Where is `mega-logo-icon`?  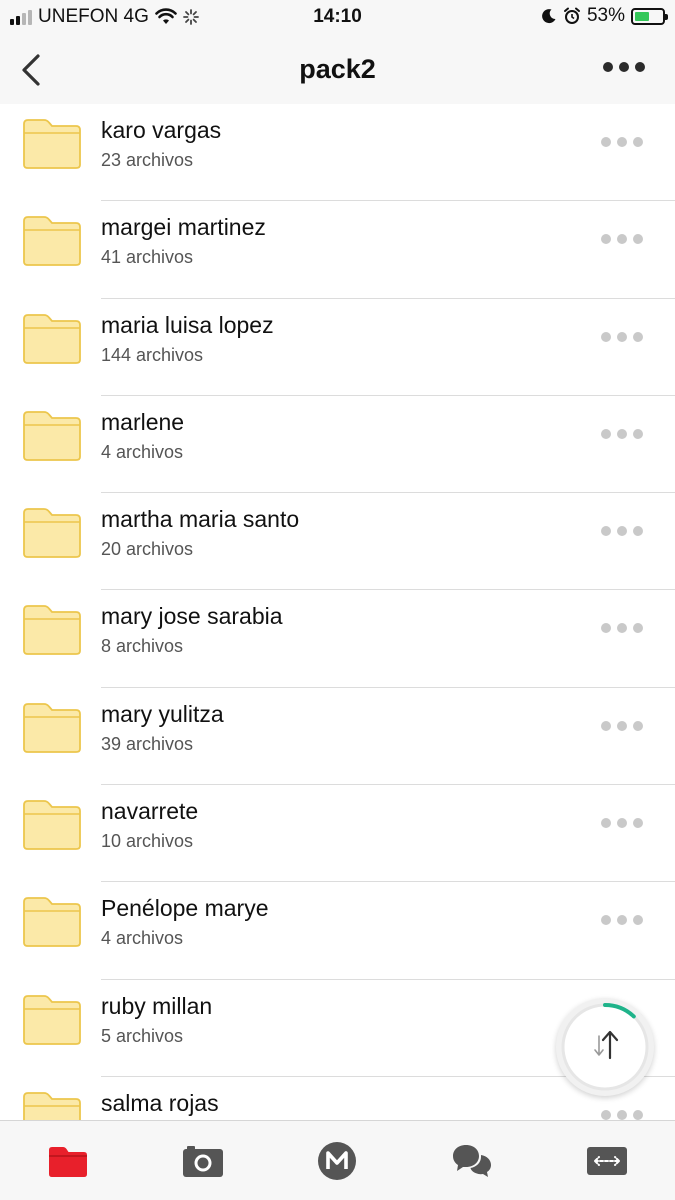
mega-logo-icon is located at coordinates (337, 1161).